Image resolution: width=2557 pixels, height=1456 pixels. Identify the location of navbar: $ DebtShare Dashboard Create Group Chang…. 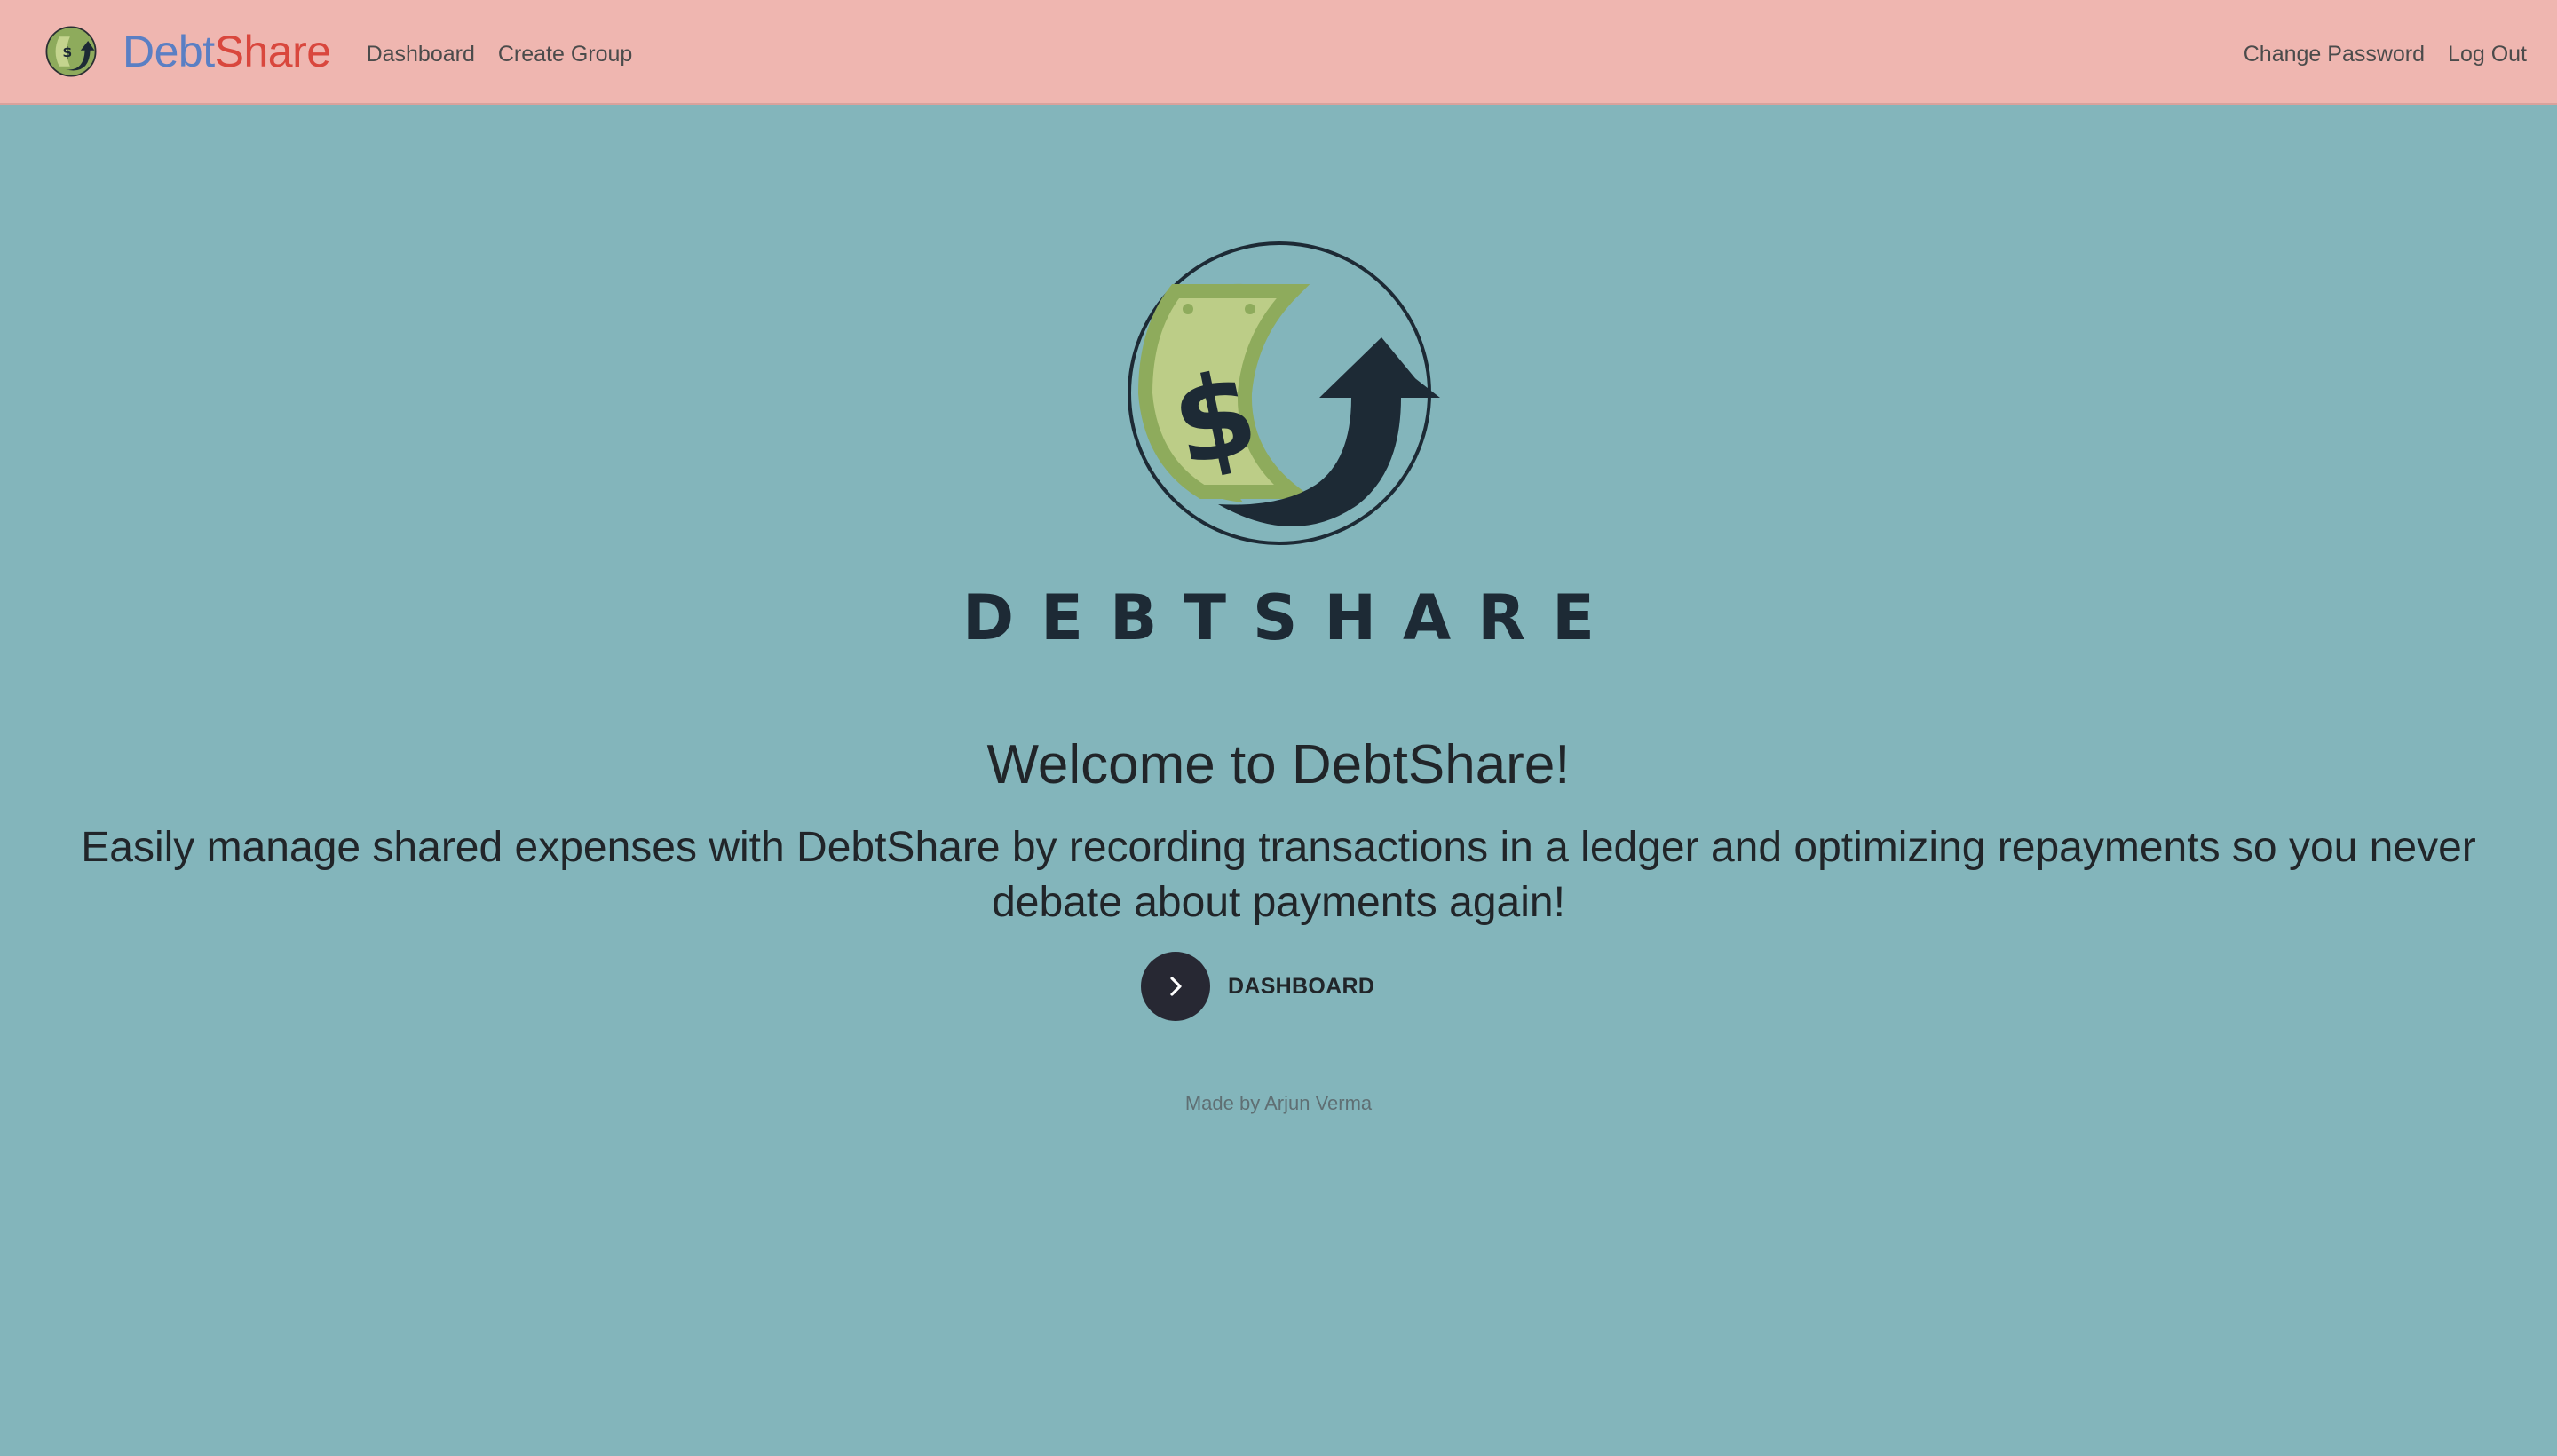
(1278, 52).